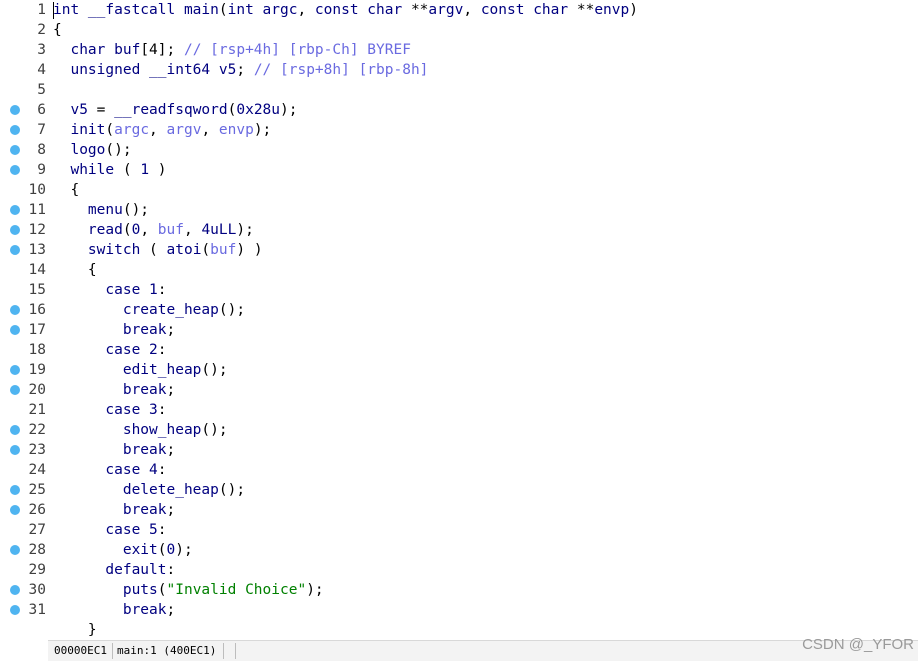 The image size is (918, 661). Describe the element at coordinates (140, 370) in the screenshot. I see `line-code-text: edit_heap();` at that location.